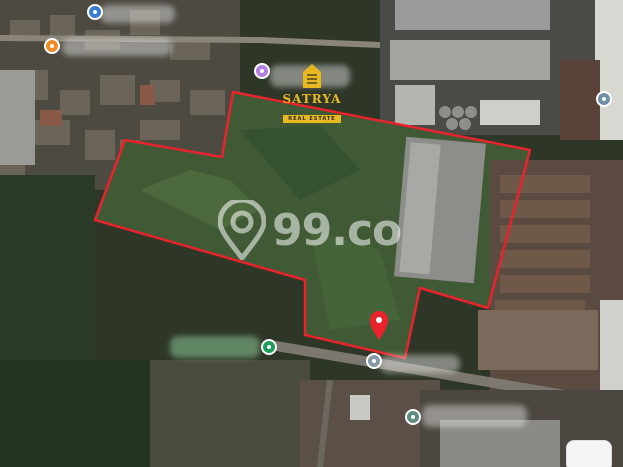  What do you see at coordinates (312, 119) in the screenshot?
I see `logo-subtitle: REAL ESTATE` at bounding box center [312, 119].